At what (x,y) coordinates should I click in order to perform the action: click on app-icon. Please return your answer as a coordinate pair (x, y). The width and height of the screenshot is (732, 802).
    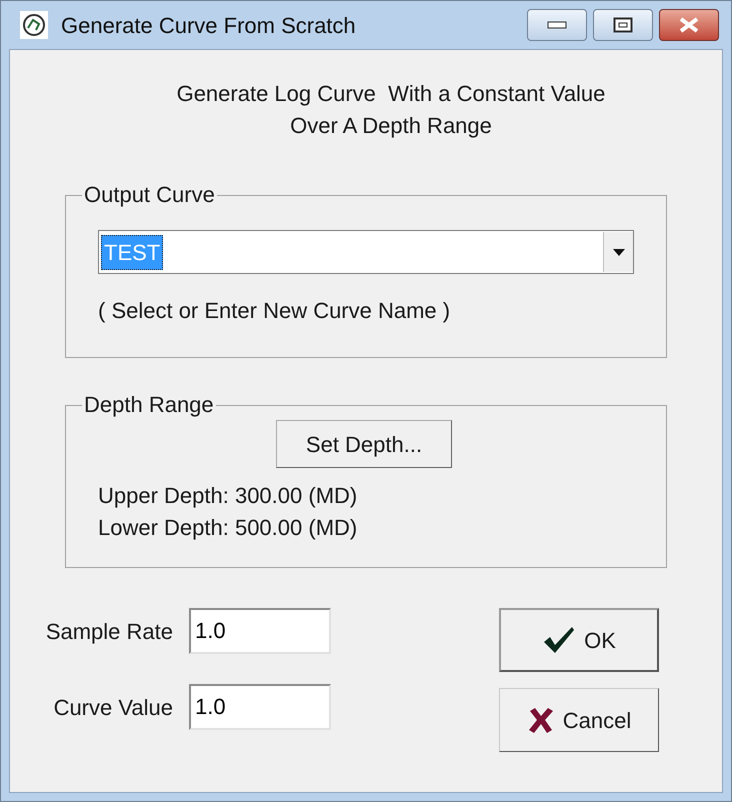
    Looking at the image, I should click on (34, 25).